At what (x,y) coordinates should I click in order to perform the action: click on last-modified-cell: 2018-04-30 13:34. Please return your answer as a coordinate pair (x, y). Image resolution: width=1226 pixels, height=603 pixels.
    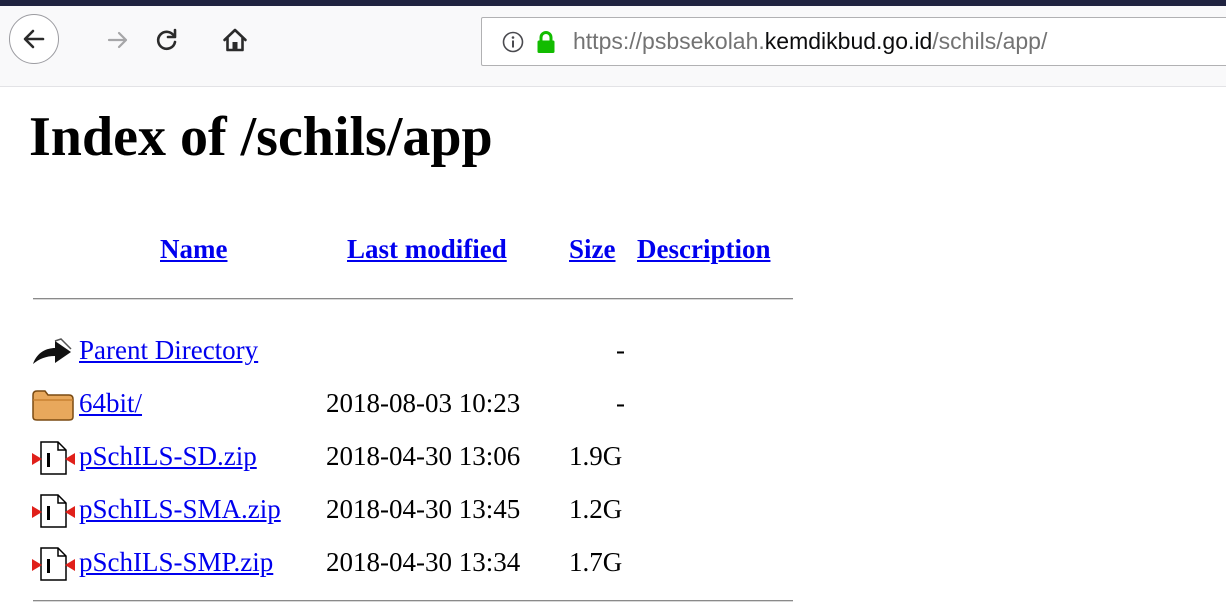
    Looking at the image, I should click on (423, 562).